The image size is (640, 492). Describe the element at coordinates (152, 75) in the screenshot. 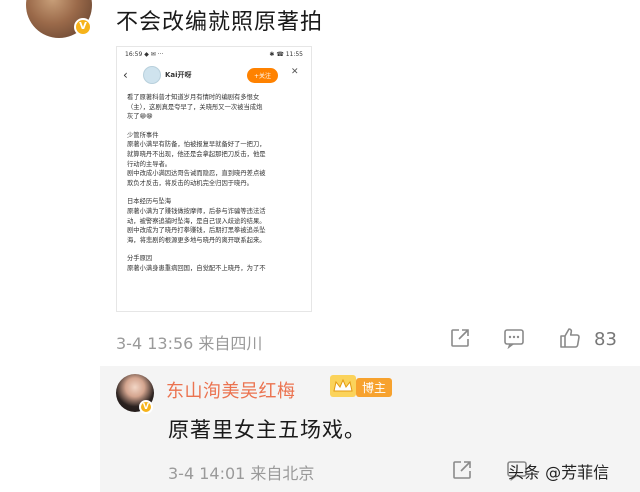

I see `screenshot-account-avatar` at that location.